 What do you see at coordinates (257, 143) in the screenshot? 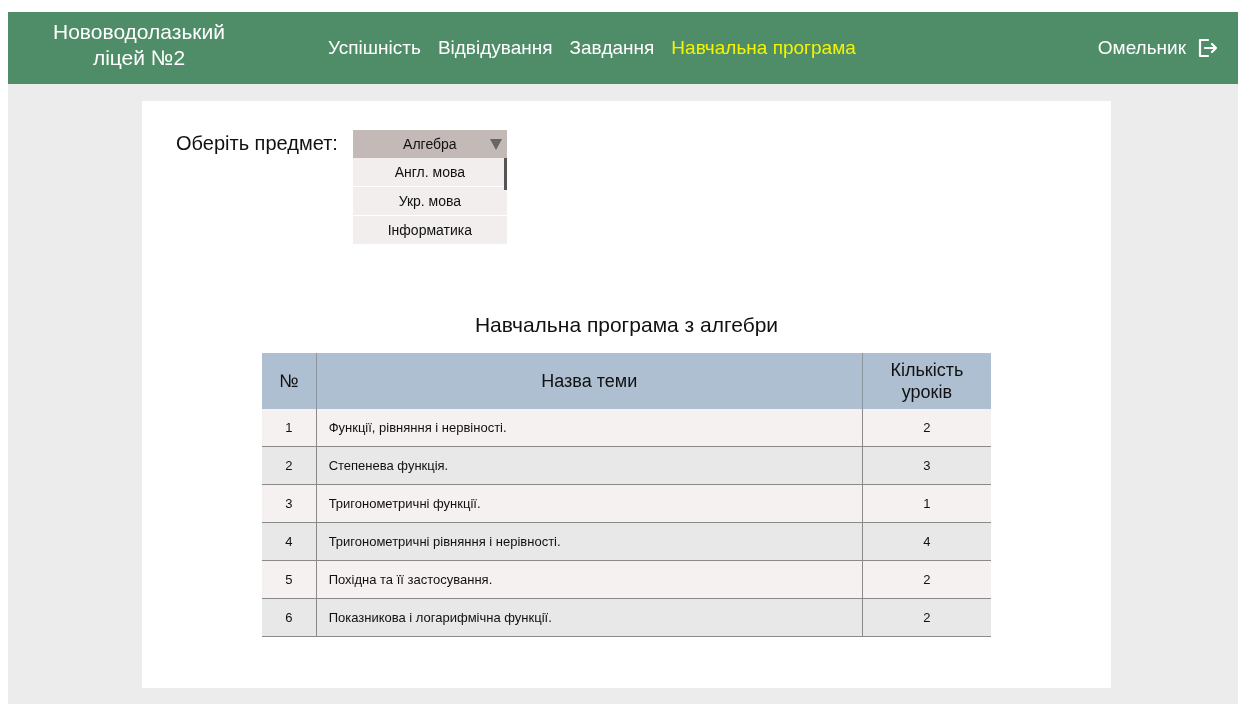
I see `subject-label: Оберіть предмет:` at bounding box center [257, 143].